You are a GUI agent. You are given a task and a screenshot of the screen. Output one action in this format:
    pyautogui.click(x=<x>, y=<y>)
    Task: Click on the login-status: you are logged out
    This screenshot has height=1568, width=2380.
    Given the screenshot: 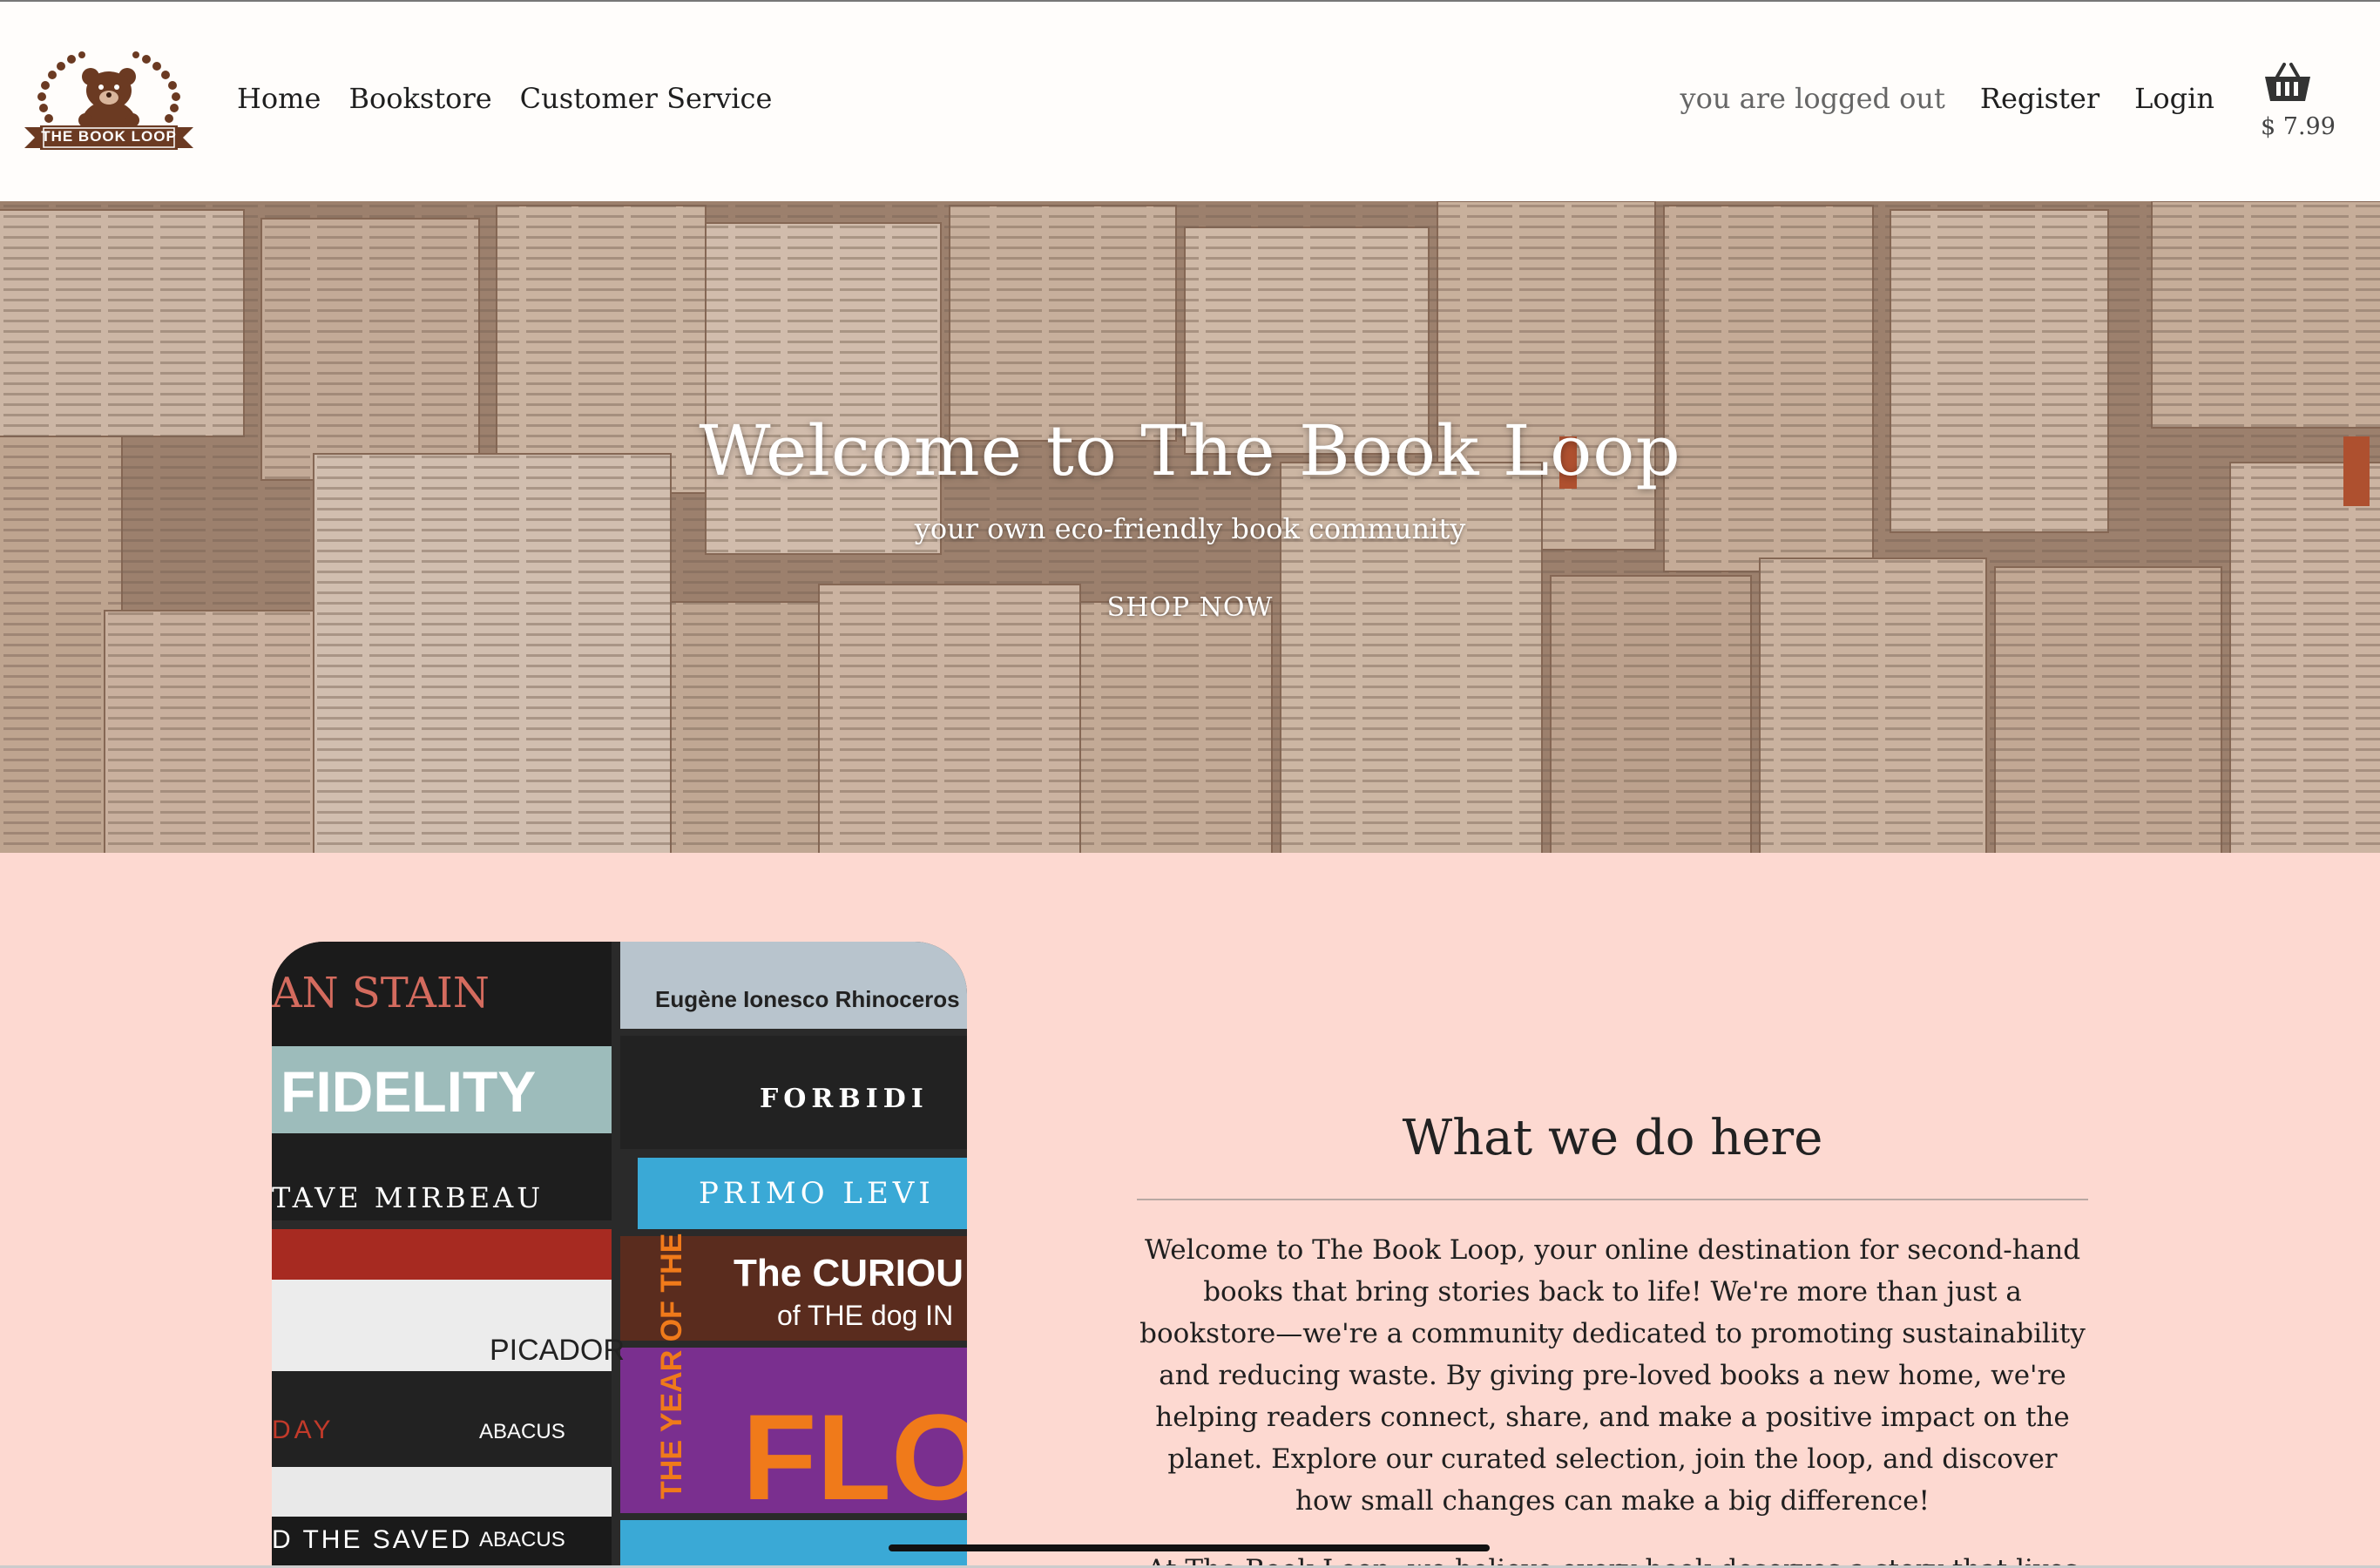 What is the action you would take?
    pyautogui.click(x=1812, y=98)
    